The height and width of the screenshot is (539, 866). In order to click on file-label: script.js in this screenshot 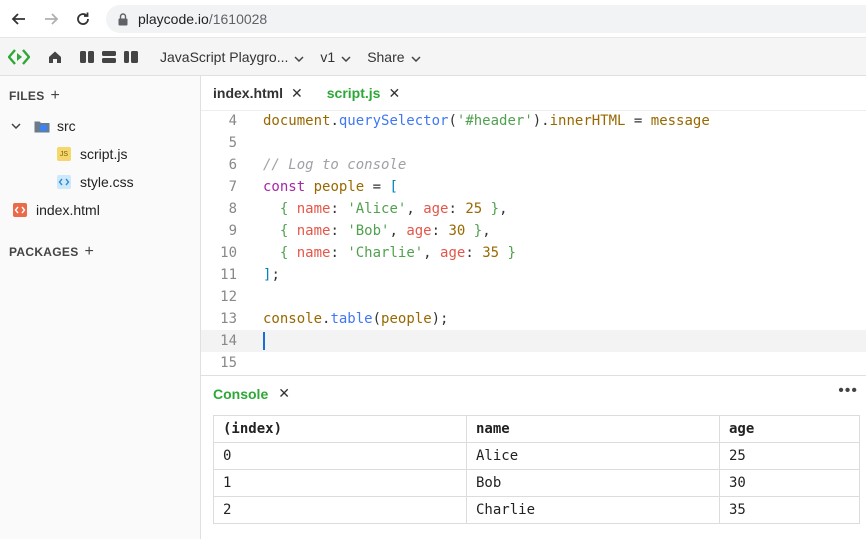, I will do `click(104, 154)`.